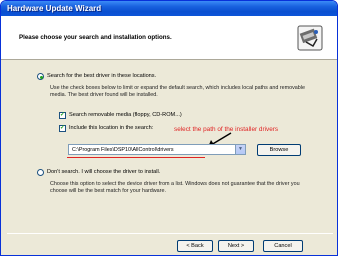  I want to click on search-removable-checkbox: ✓, so click(62, 115).